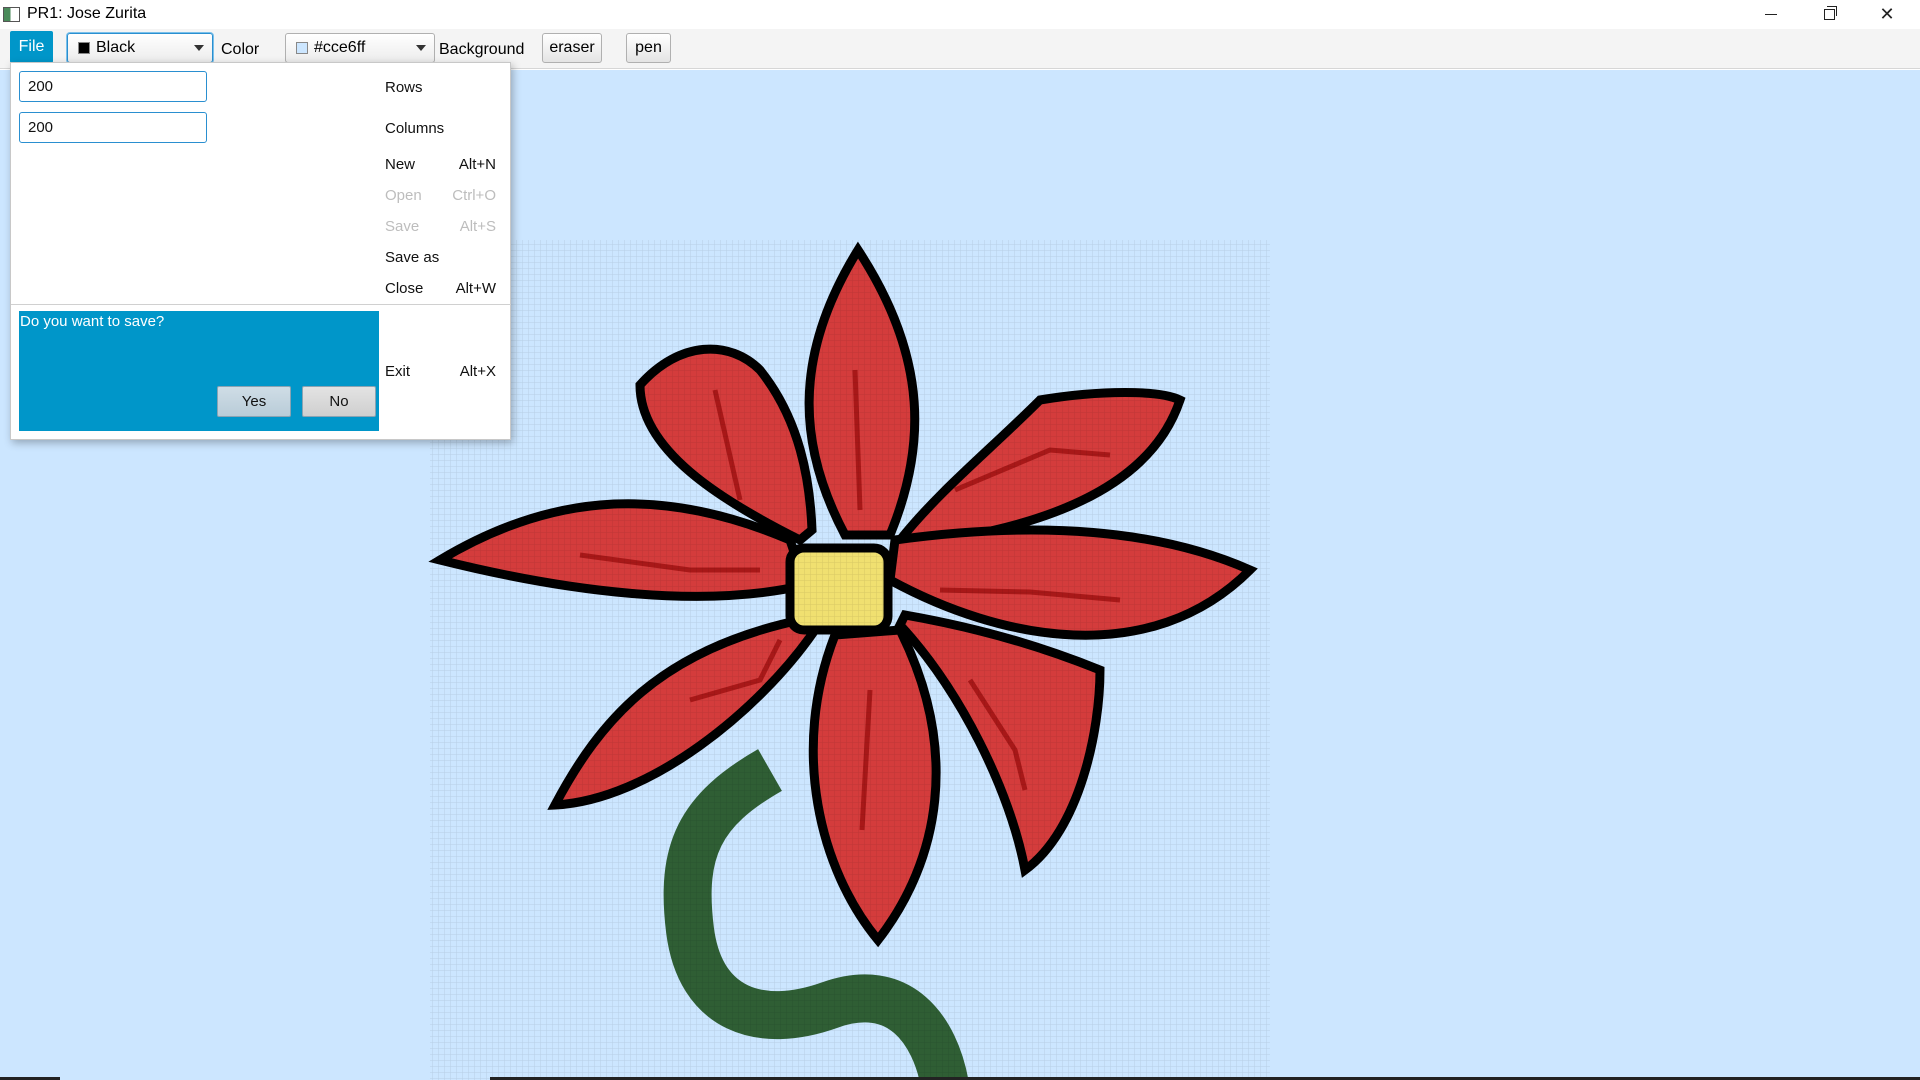 Image resolution: width=1920 pixels, height=1080 pixels. Describe the element at coordinates (140, 48) in the screenshot. I see `foreground-color-combo: Black` at that location.